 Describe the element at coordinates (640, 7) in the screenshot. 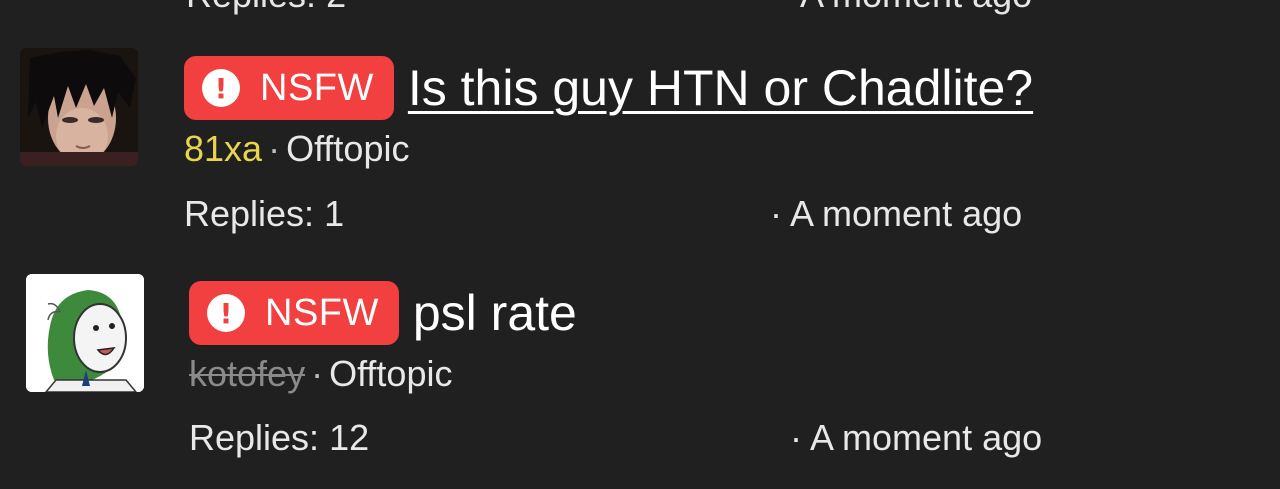

I see `previous-thread-row: Replies: 2 · A moment ago` at that location.